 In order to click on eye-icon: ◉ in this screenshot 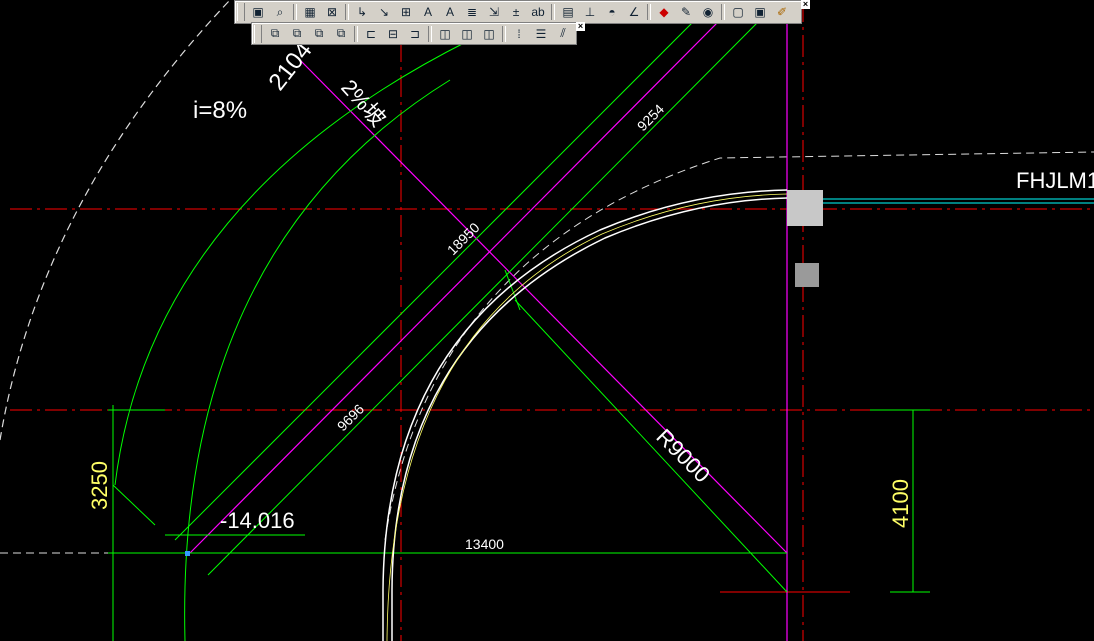, I will do `click(708, 12)`.